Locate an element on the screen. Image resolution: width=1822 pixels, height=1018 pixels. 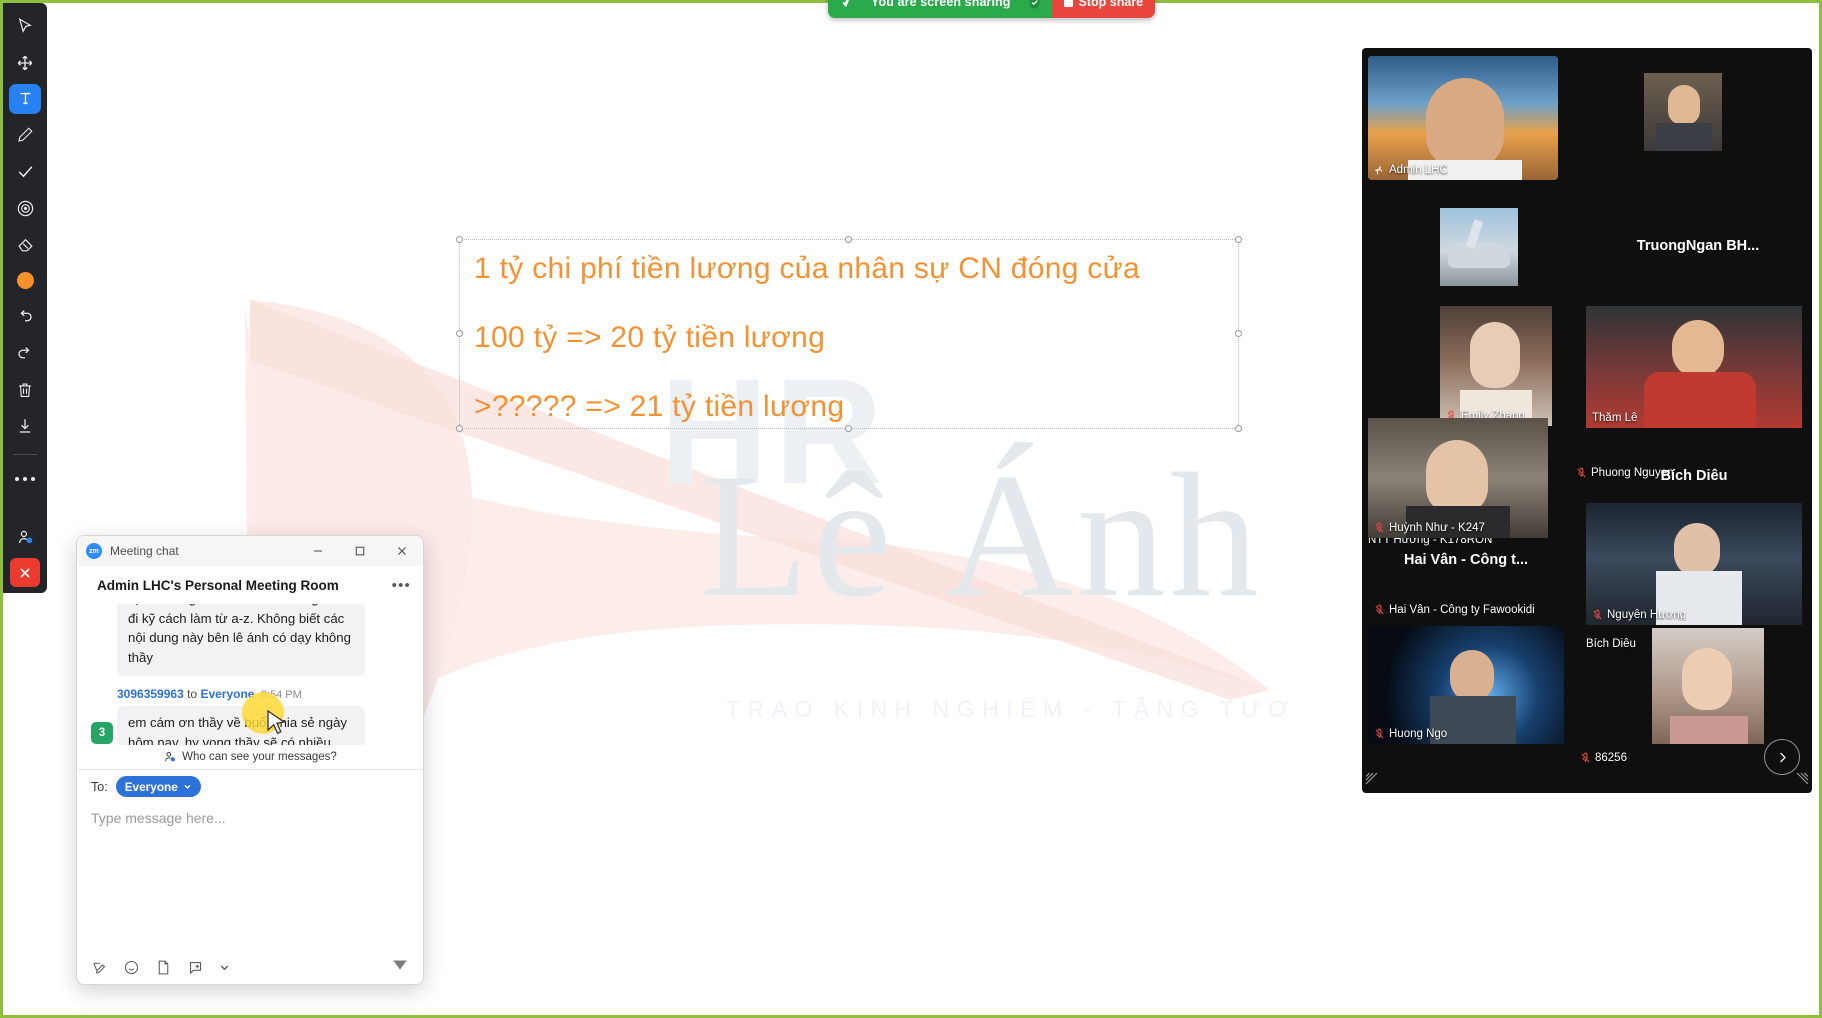
color-picker is located at coordinates (25, 281).